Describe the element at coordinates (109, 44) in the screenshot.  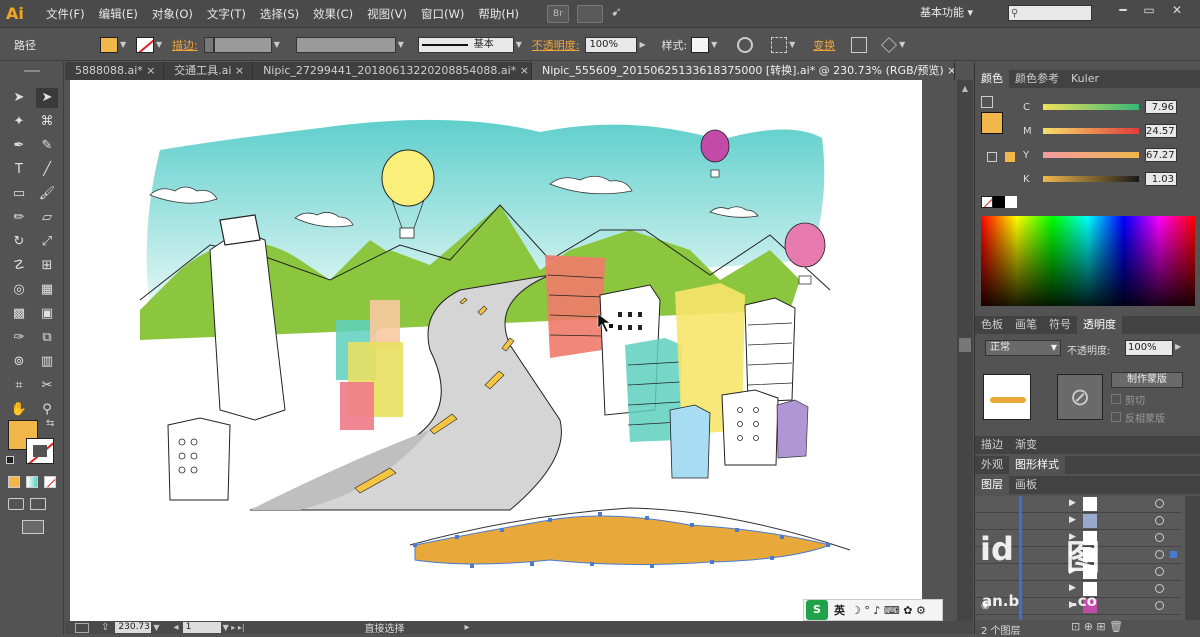
I see `fill-color-swatch` at that location.